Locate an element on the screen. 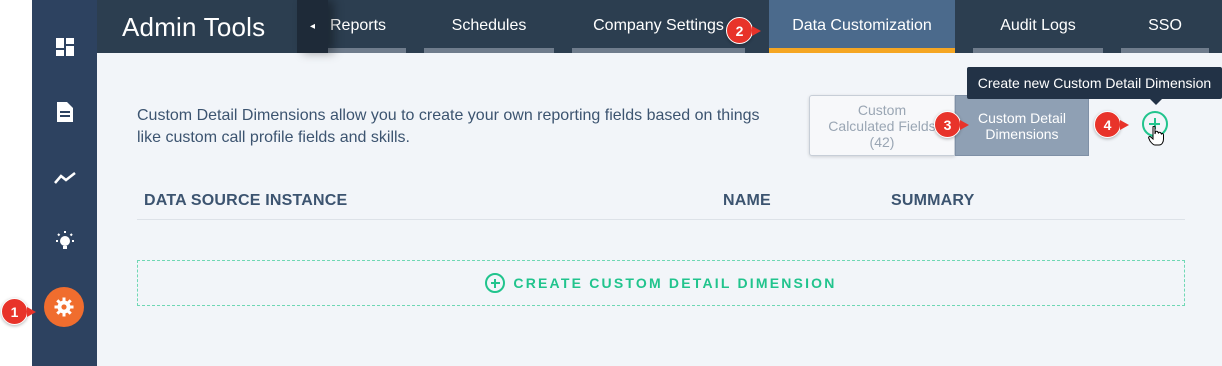 This screenshot has width=1222, height=366. callout-marker: 2 is located at coordinates (743, 30).